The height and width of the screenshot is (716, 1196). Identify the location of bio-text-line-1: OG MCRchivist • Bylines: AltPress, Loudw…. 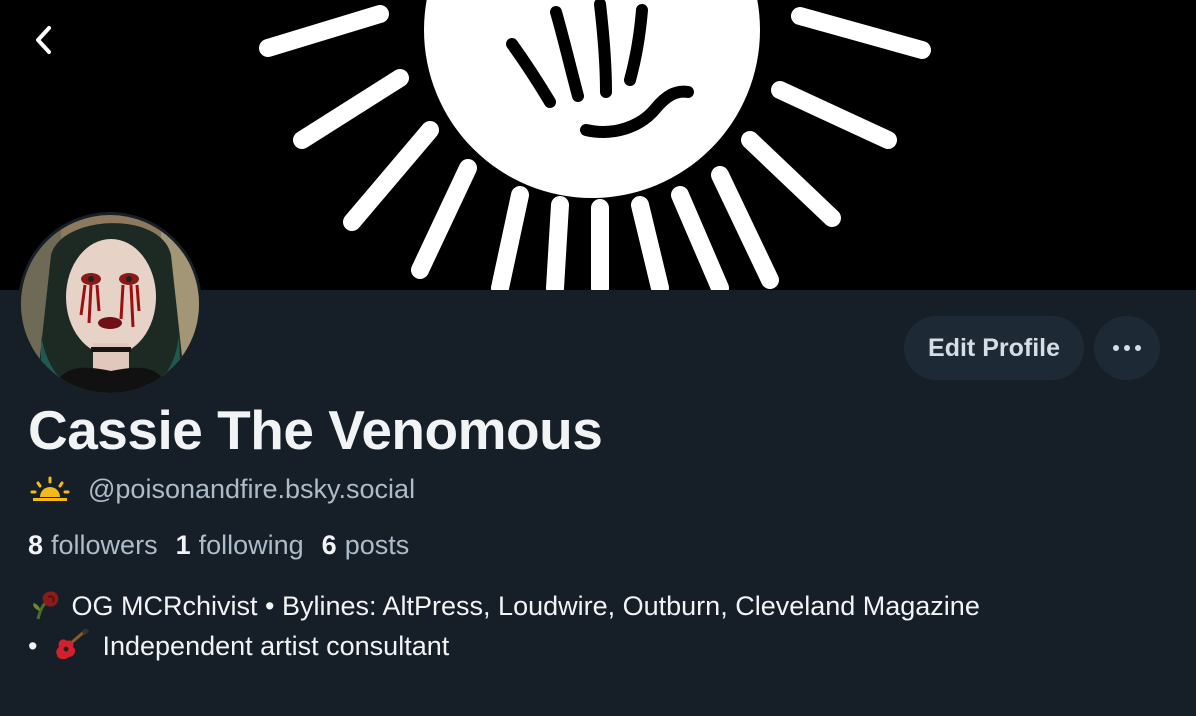
(525, 606).